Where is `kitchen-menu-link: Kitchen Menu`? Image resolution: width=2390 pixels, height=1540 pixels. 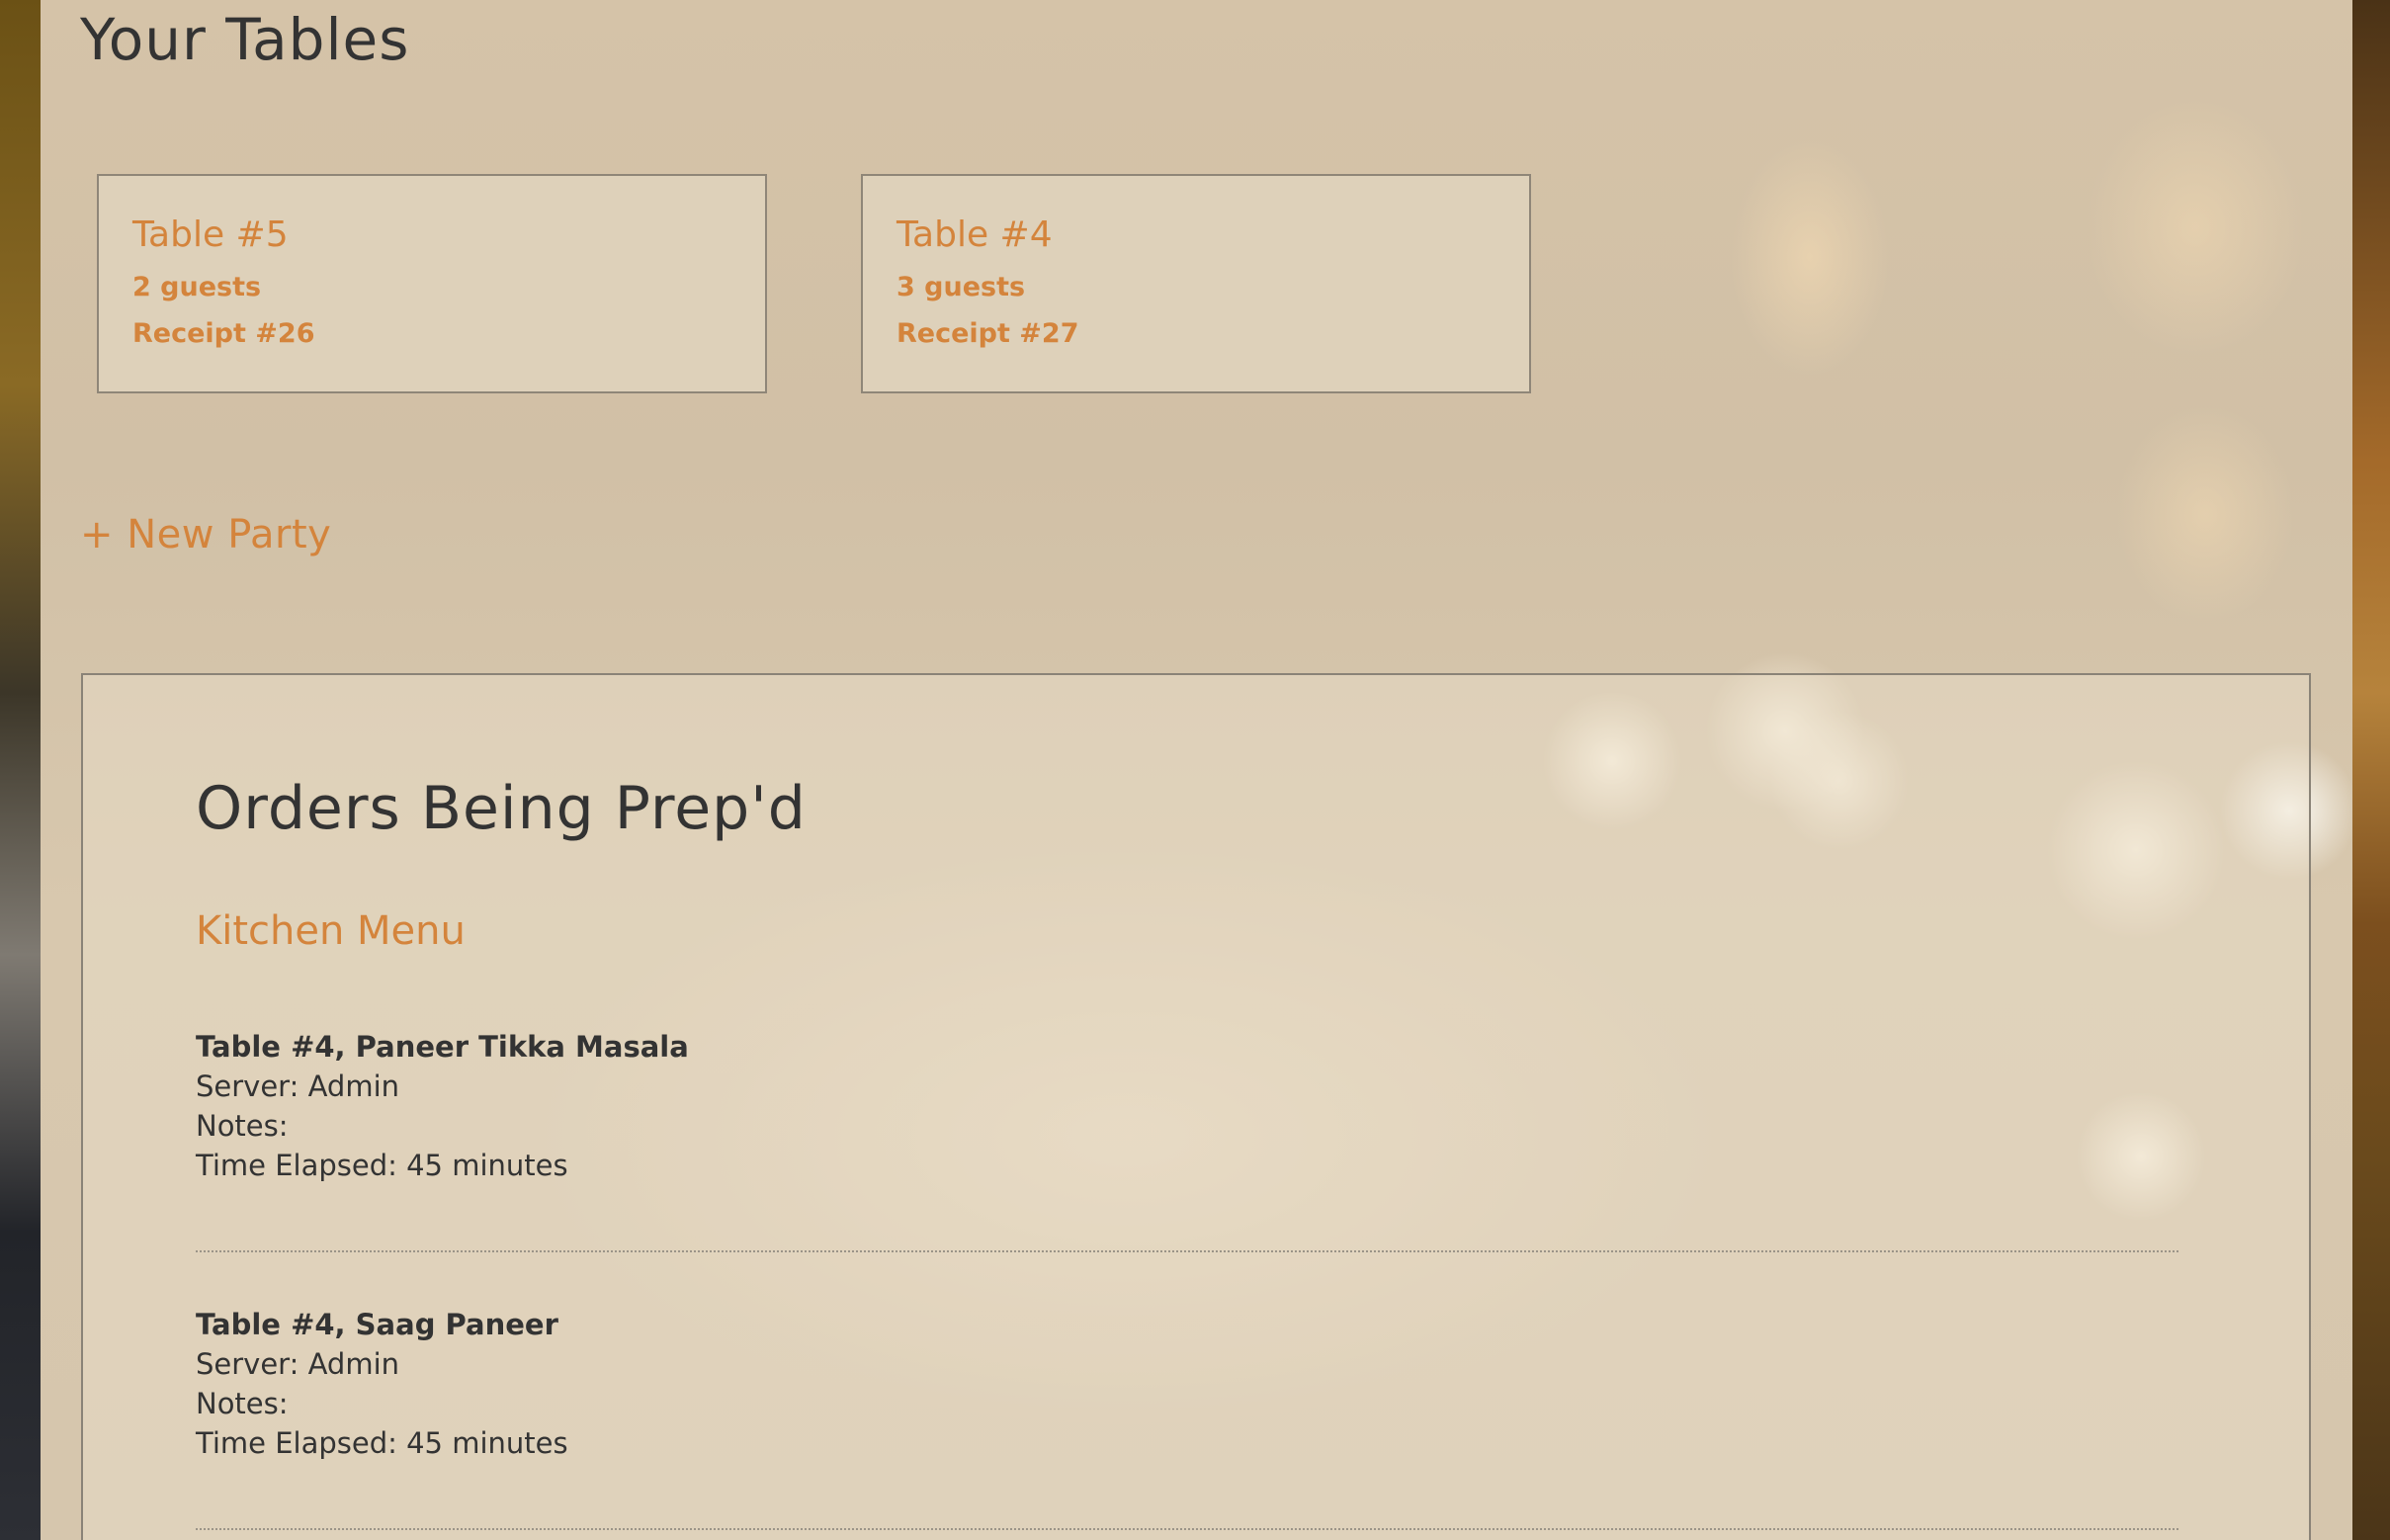
kitchen-menu-link: Kitchen Menu is located at coordinates (331, 931).